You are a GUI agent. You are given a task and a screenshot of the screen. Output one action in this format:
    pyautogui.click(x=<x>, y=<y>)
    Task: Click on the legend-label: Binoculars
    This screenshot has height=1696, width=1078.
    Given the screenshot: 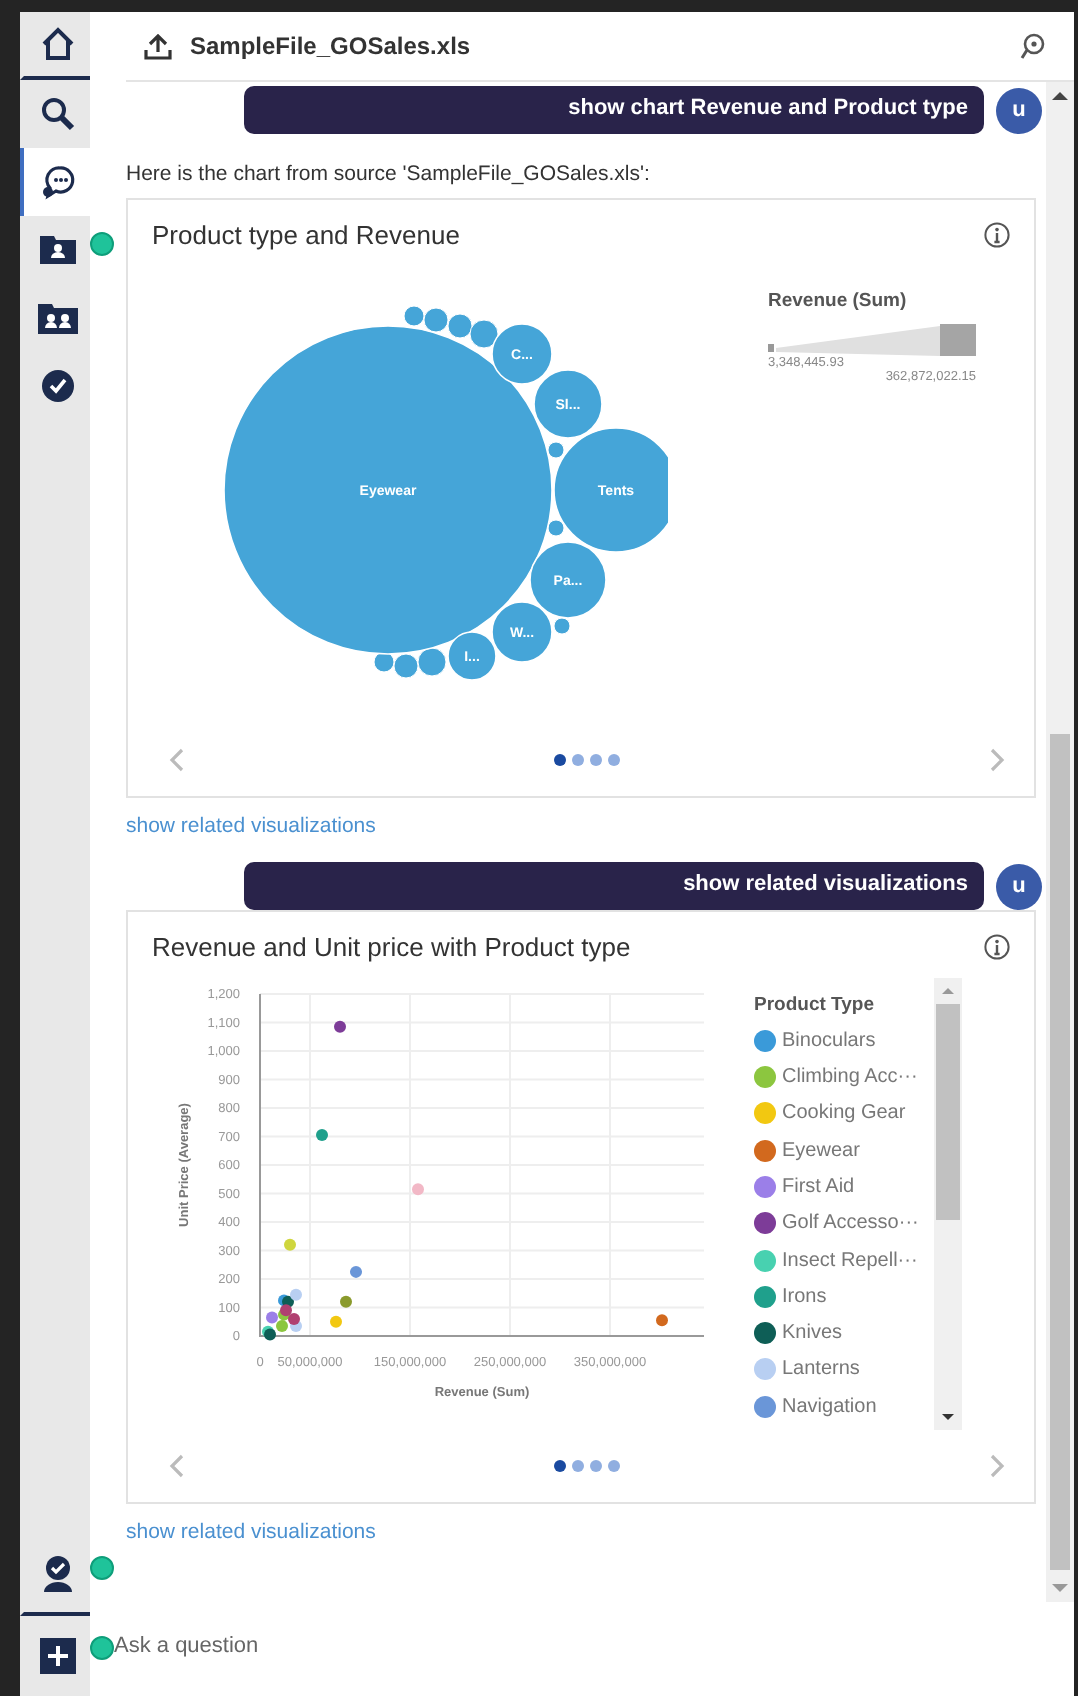 What is the action you would take?
    pyautogui.click(x=829, y=1040)
    